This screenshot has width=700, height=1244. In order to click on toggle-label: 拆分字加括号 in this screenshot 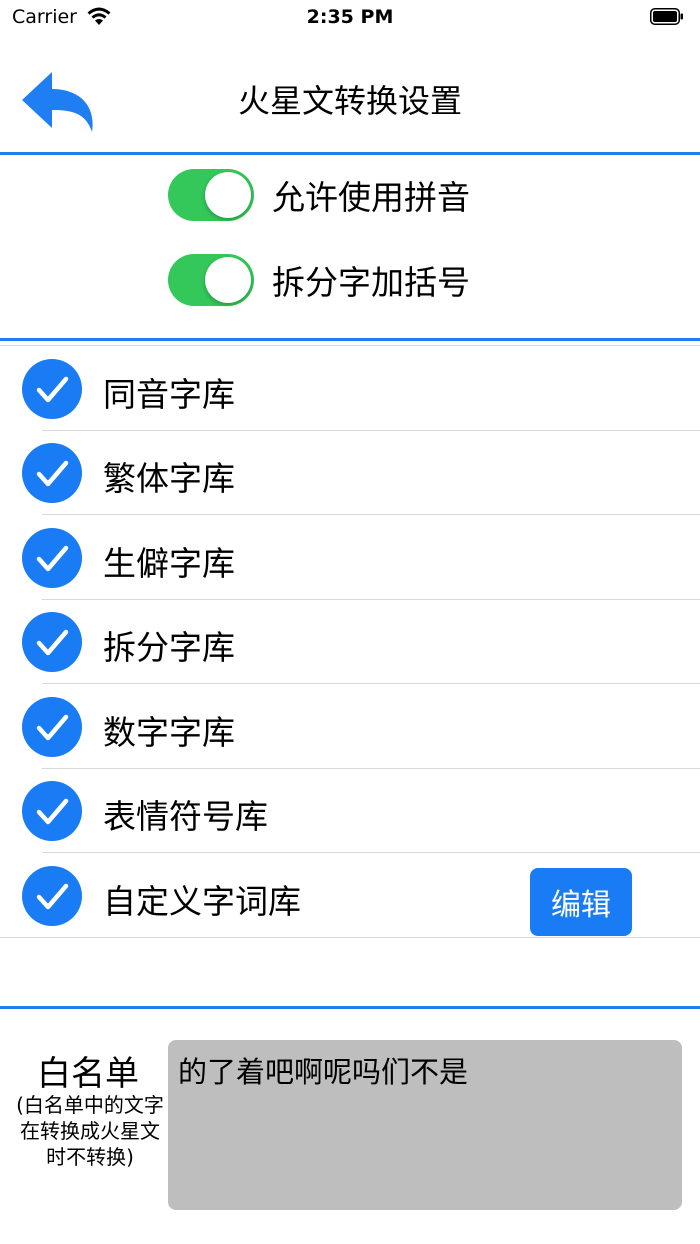, I will do `click(371, 282)`.